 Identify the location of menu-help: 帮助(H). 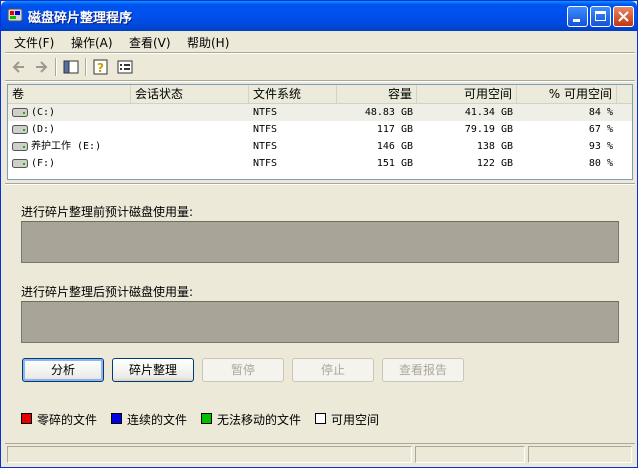
(208, 42).